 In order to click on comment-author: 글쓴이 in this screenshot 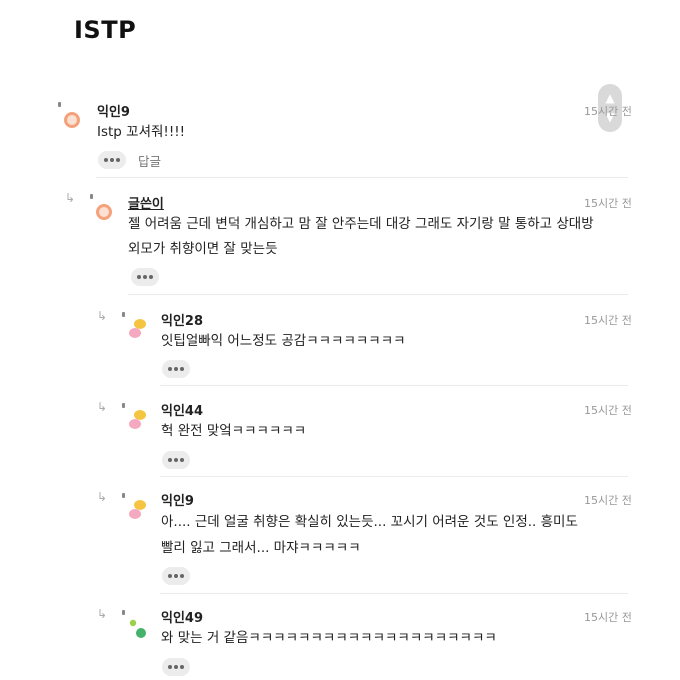, I will do `click(146, 202)`.